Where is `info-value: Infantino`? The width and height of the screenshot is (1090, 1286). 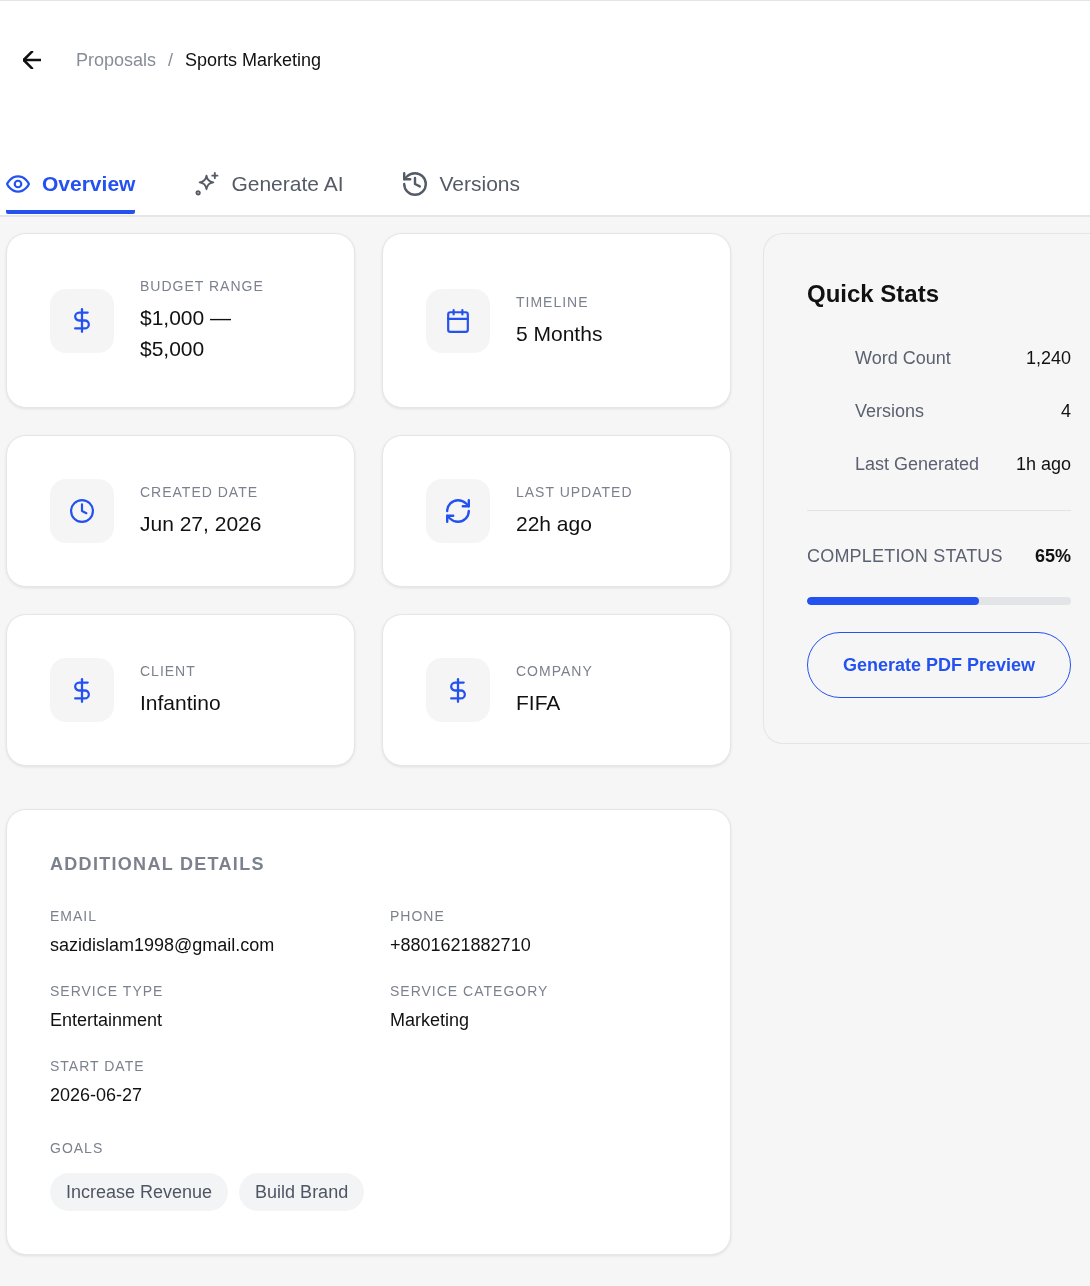 info-value: Infantino is located at coordinates (180, 703).